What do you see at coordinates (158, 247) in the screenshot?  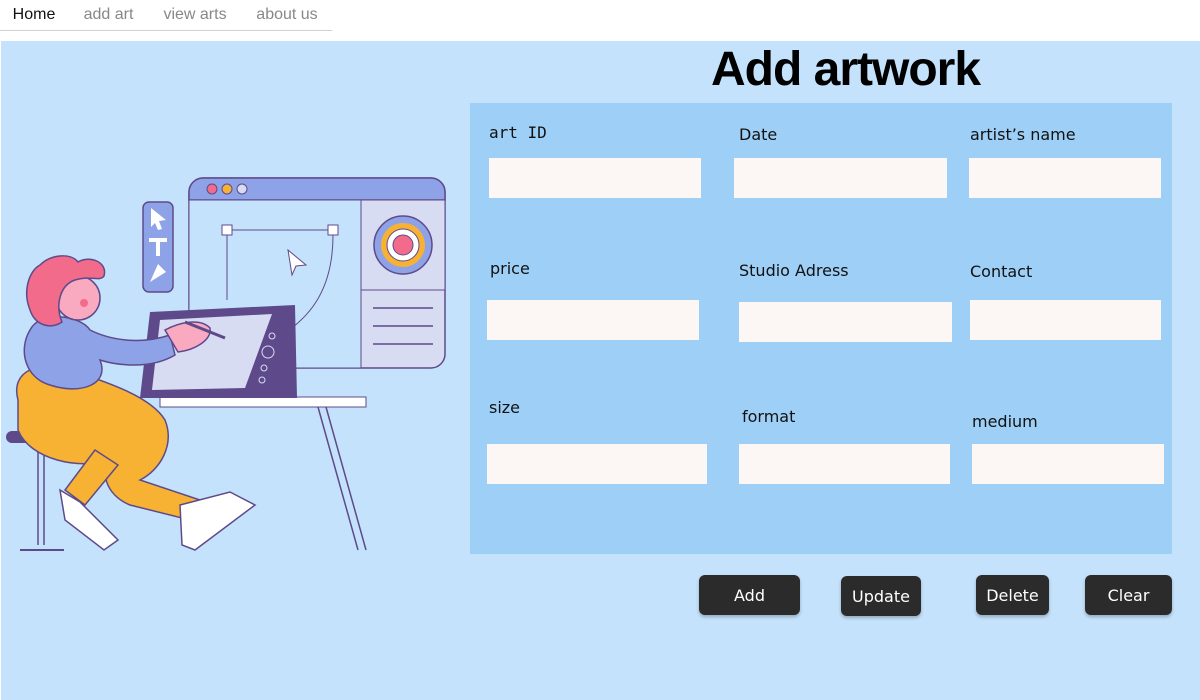 I see `tool-palette-icon` at bounding box center [158, 247].